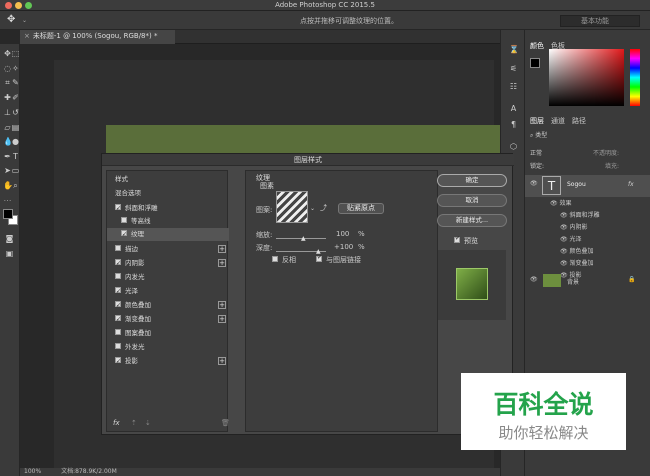  I want to click on effect-row: 👁 斜面和浮雕, so click(605, 216).